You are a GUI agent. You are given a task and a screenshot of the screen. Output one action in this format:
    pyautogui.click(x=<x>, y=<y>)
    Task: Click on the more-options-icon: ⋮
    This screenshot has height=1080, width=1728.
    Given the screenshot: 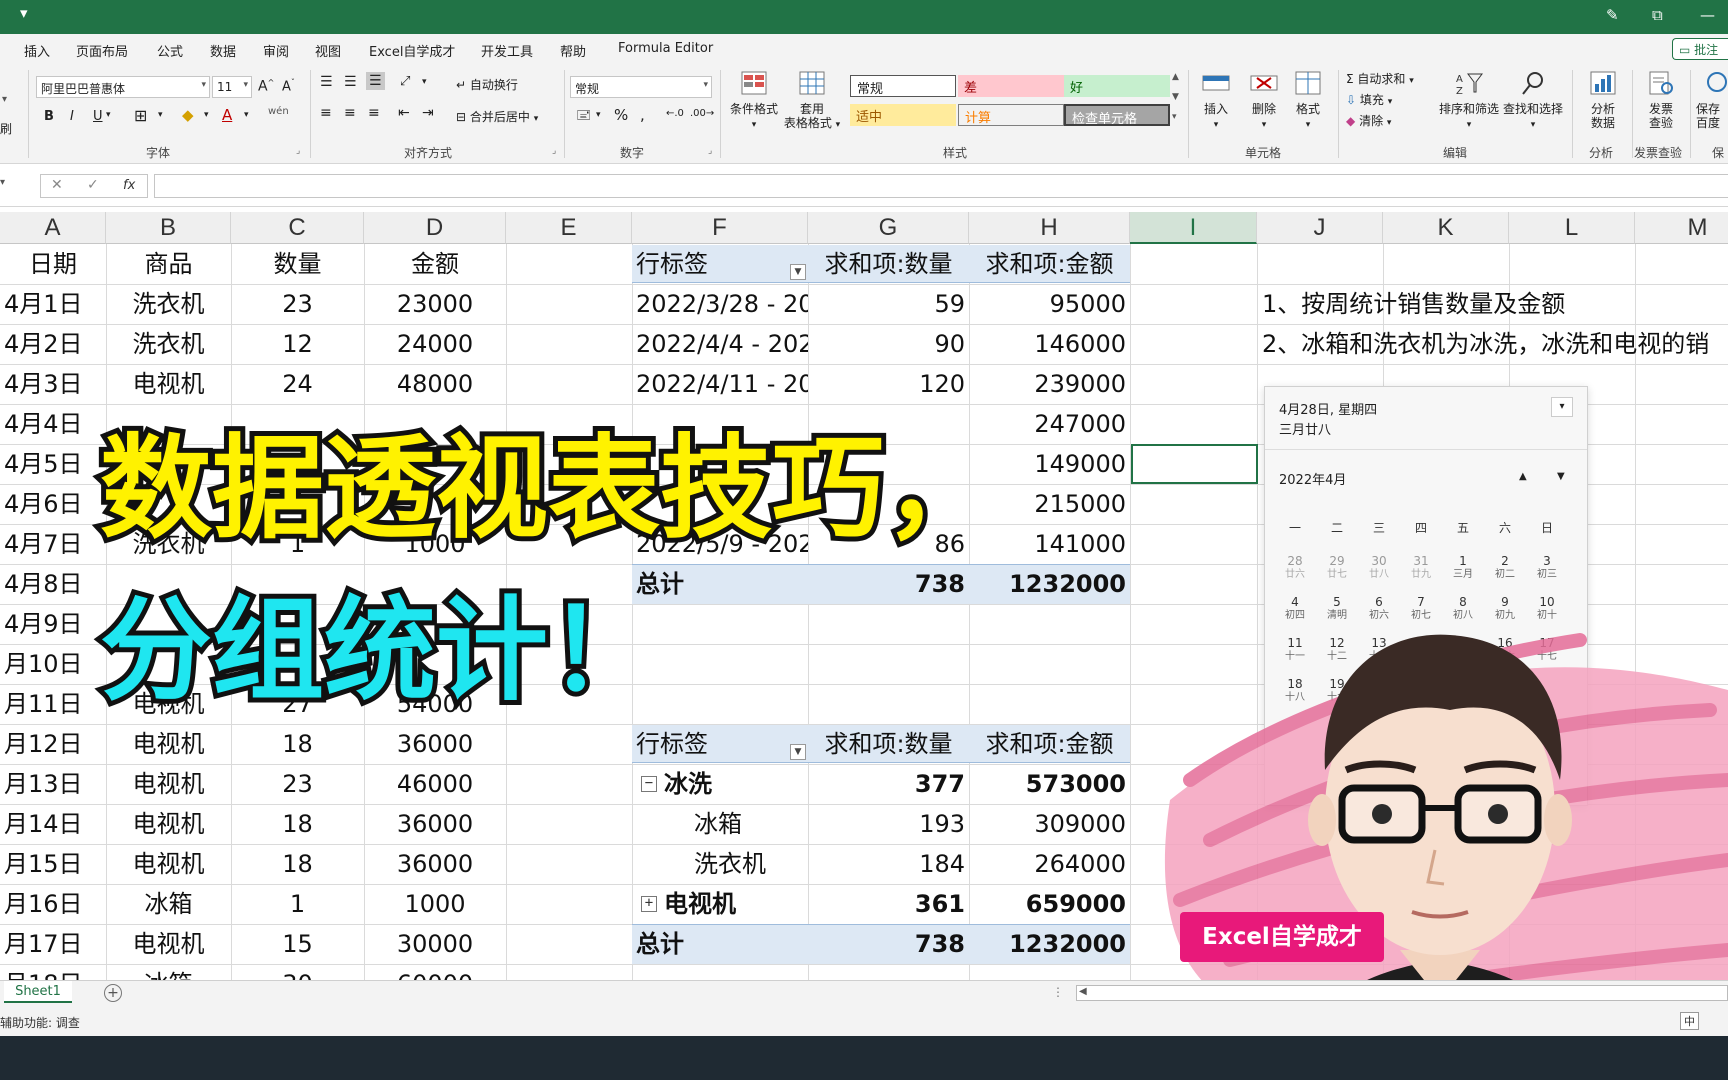 What is the action you would take?
    pyautogui.click(x=1058, y=992)
    